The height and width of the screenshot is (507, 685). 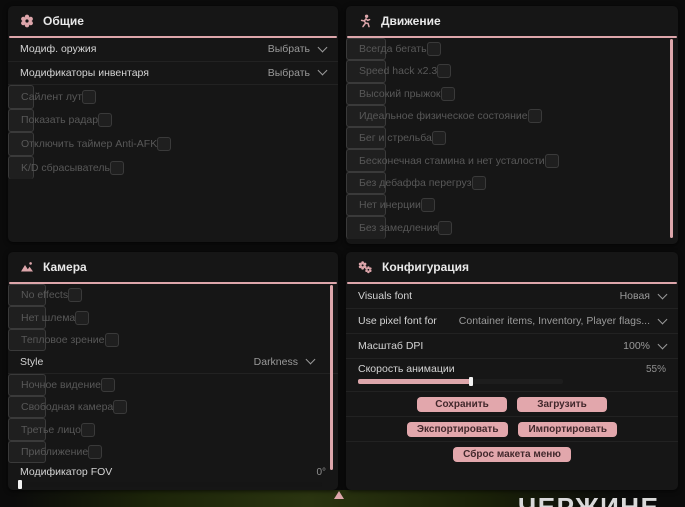 I want to click on row-label: Модификаторы инвентаря, so click(x=84, y=72).